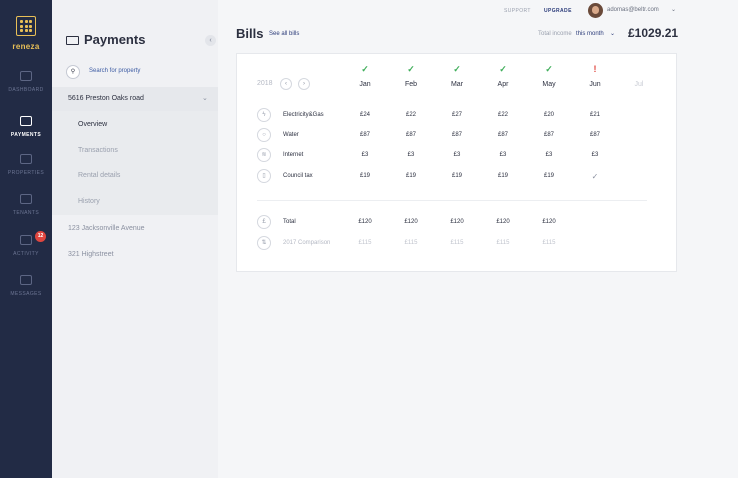 The height and width of the screenshot is (478, 738). What do you see at coordinates (26, 26) in the screenshot?
I see `logo-icon` at bounding box center [26, 26].